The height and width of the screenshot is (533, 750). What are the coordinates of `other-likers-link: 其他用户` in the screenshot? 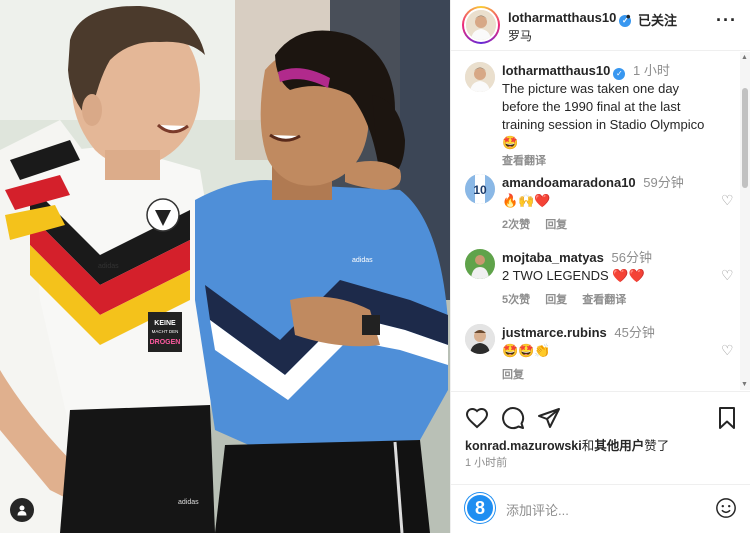 It's located at (619, 446).